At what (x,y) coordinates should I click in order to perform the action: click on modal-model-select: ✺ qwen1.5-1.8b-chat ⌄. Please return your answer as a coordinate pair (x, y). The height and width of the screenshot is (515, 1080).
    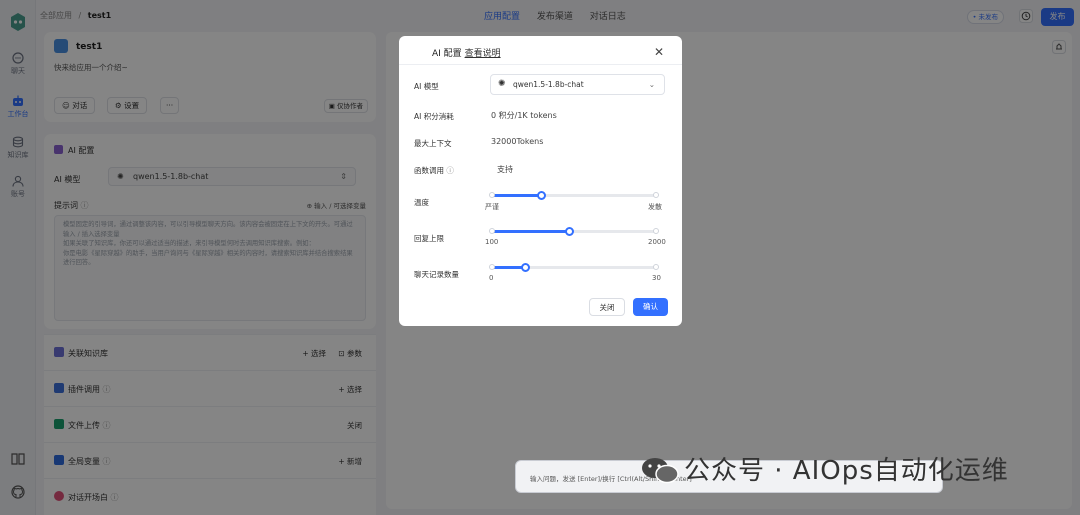
    Looking at the image, I should click on (577, 84).